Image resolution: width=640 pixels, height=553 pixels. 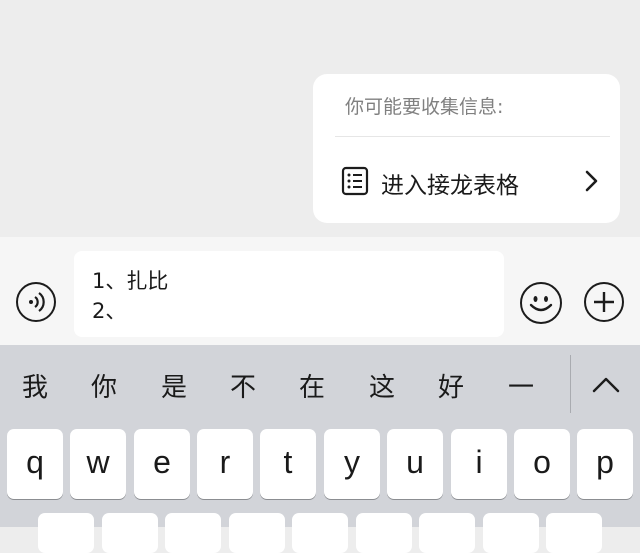 I want to click on candidate-bar: 我 你 是 不 在 这 好 一, so click(x=320, y=385).